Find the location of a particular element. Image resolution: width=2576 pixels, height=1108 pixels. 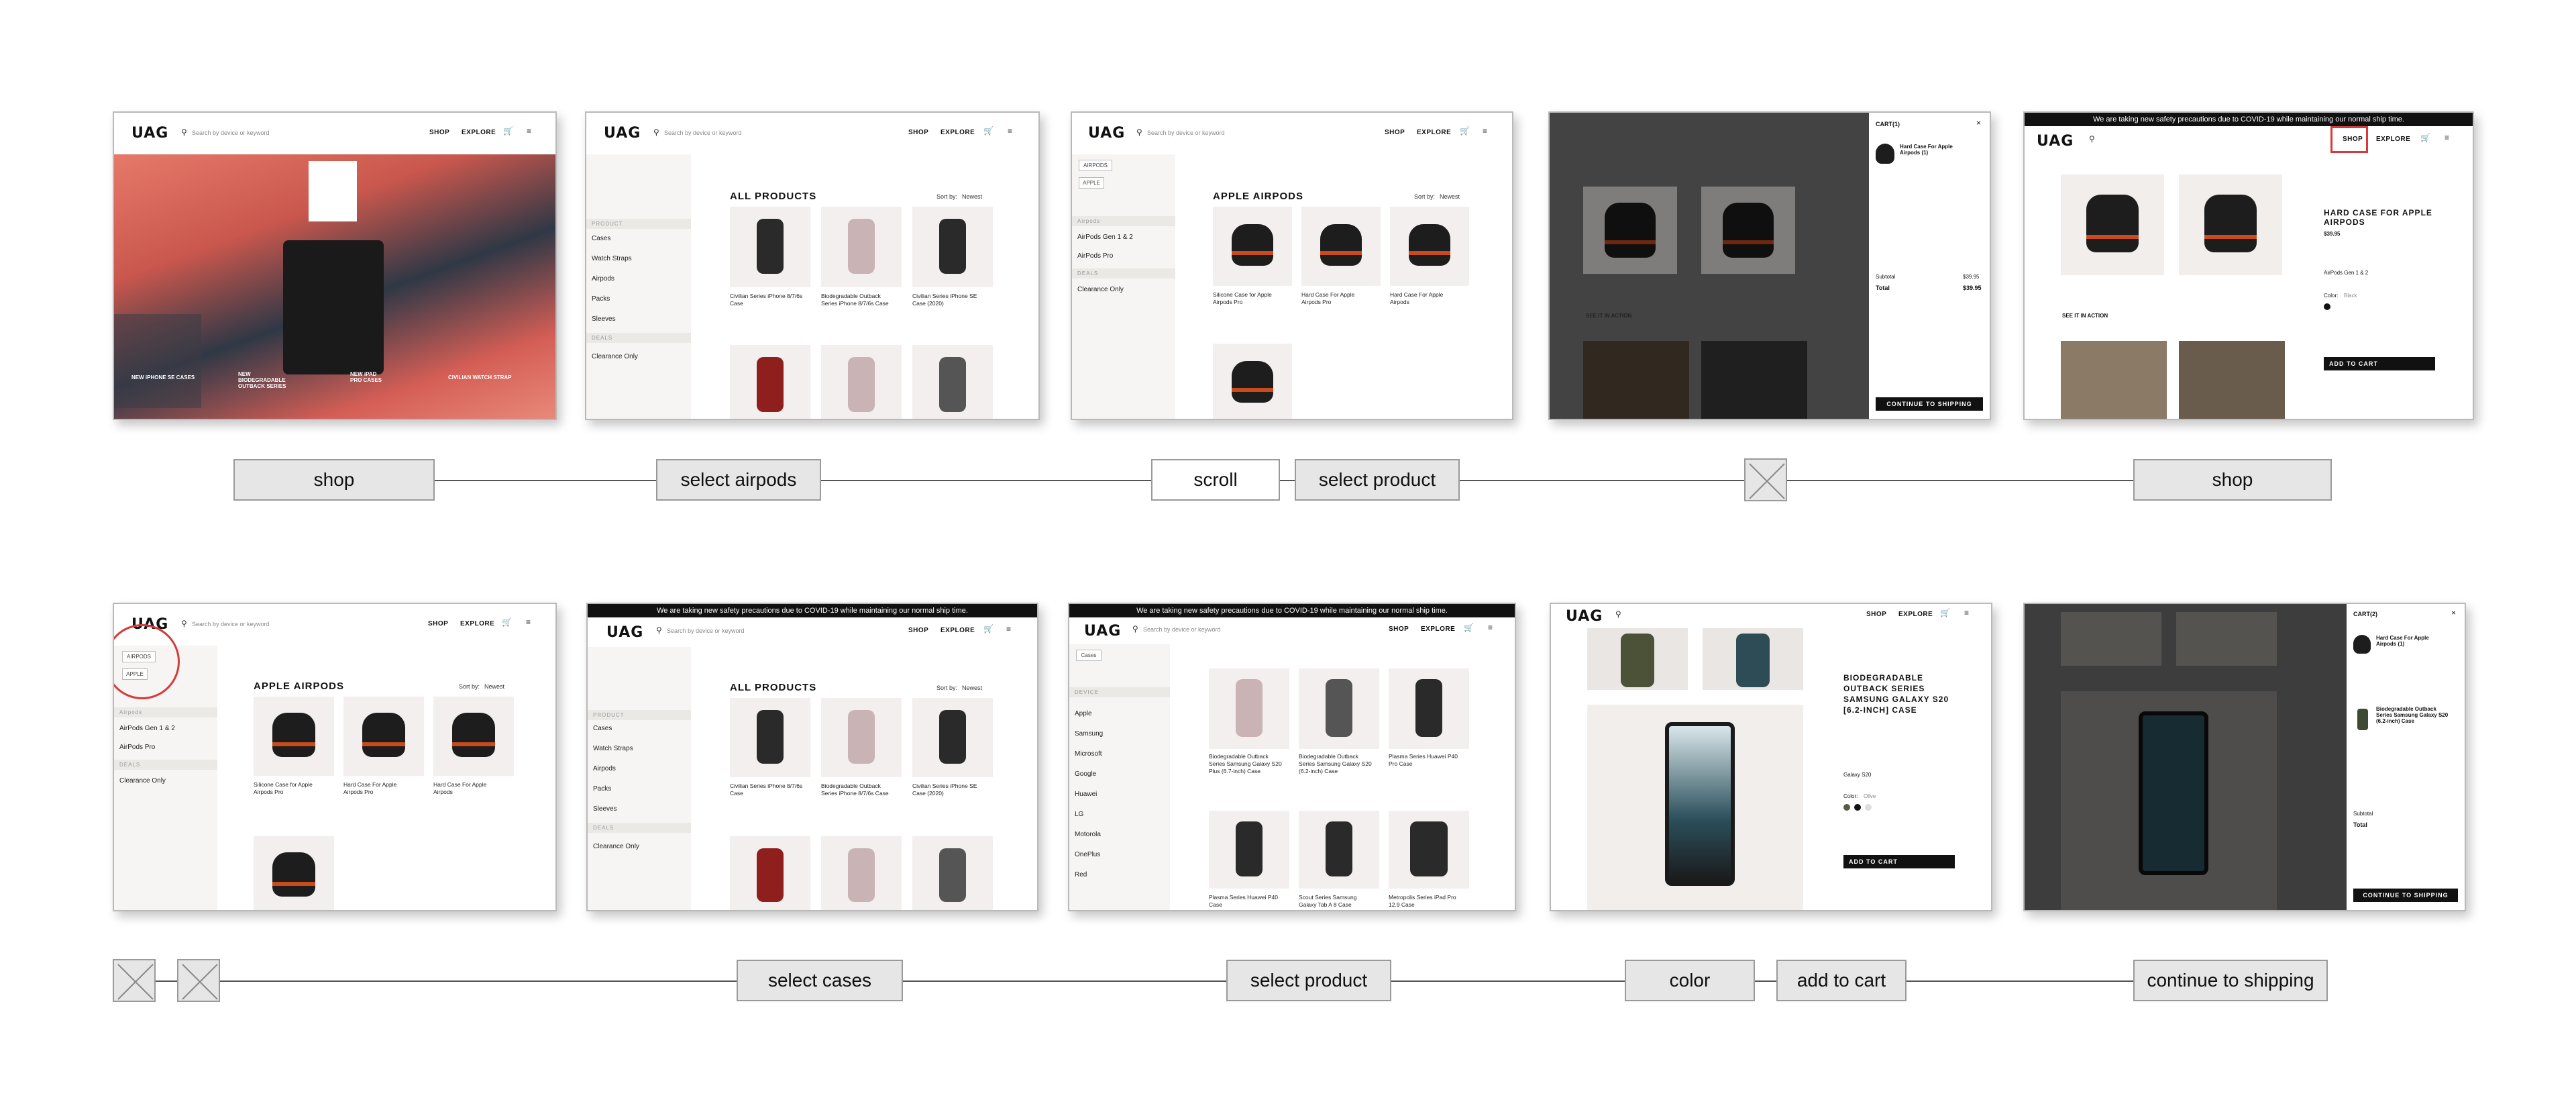

hero-tag-biodegradable: NEW BIODEGRADABLE OUTBACK SERIES is located at coordinates (268, 380).